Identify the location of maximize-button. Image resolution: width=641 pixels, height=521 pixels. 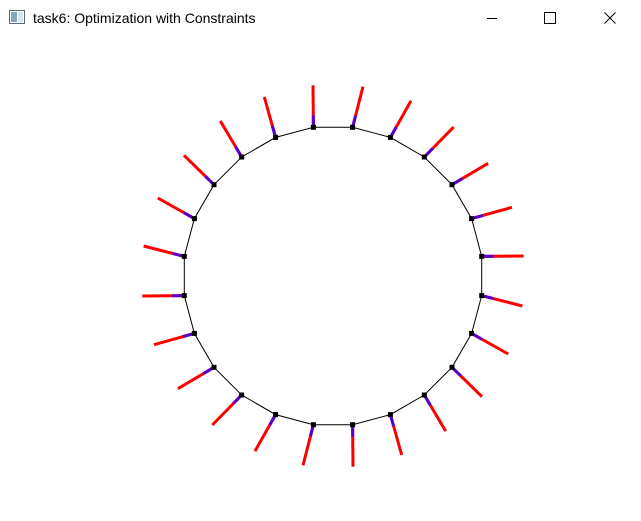
(550, 18).